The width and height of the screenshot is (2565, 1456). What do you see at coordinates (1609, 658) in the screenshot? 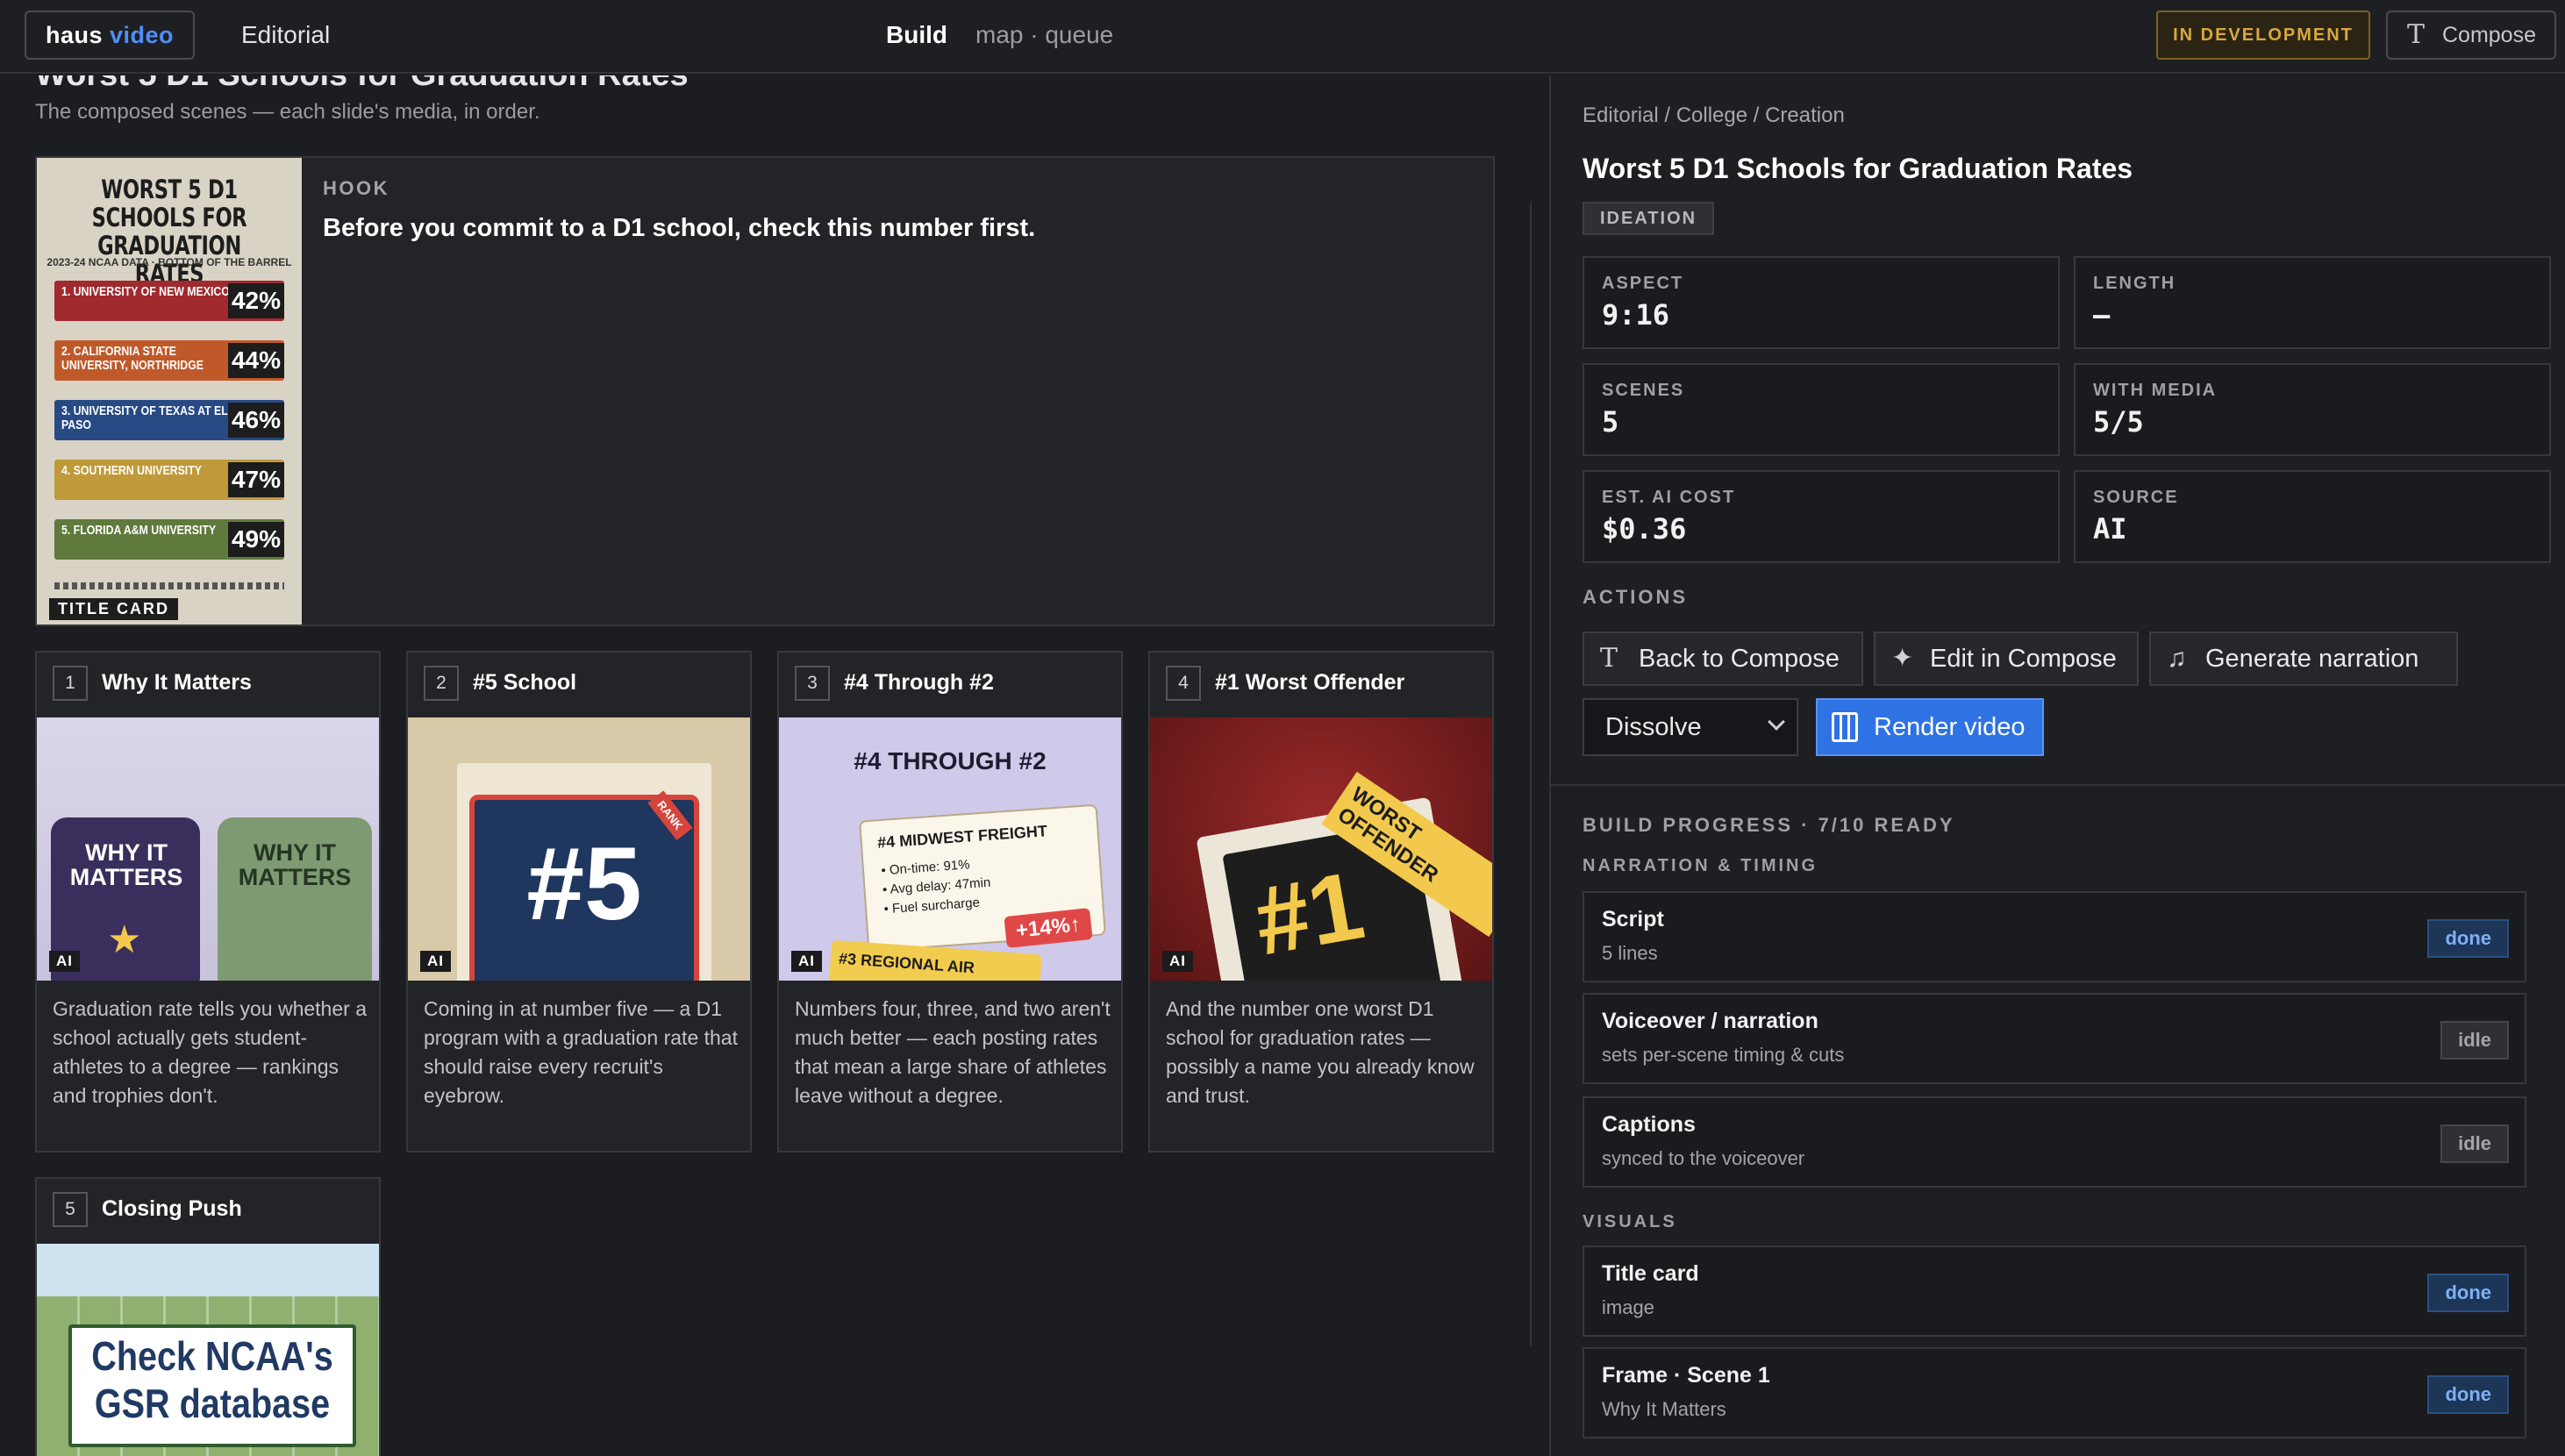
I see `text-t-icon: T` at bounding box center [1609, 658].